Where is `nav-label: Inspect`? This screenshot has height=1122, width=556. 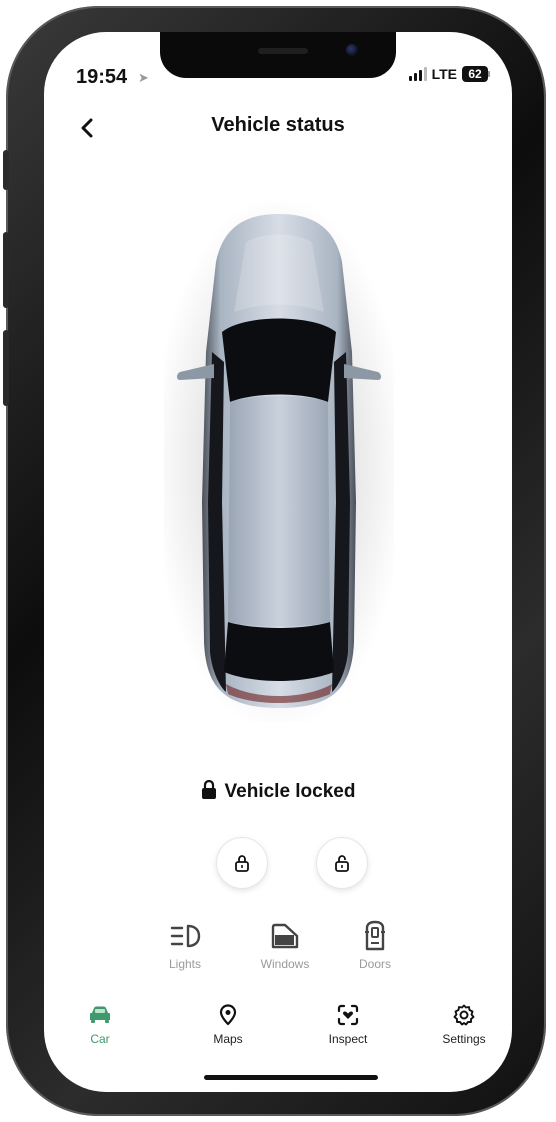 nav-label: Inspect is located at coordinates (348, 1039).